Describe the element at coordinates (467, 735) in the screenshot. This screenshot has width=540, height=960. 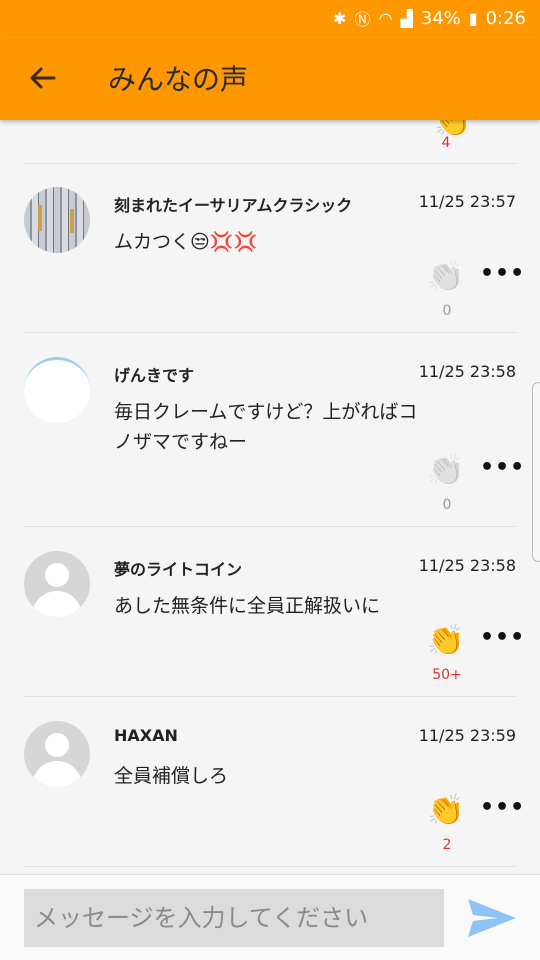
I see `timestamp: 11/25 23:59` at that location.